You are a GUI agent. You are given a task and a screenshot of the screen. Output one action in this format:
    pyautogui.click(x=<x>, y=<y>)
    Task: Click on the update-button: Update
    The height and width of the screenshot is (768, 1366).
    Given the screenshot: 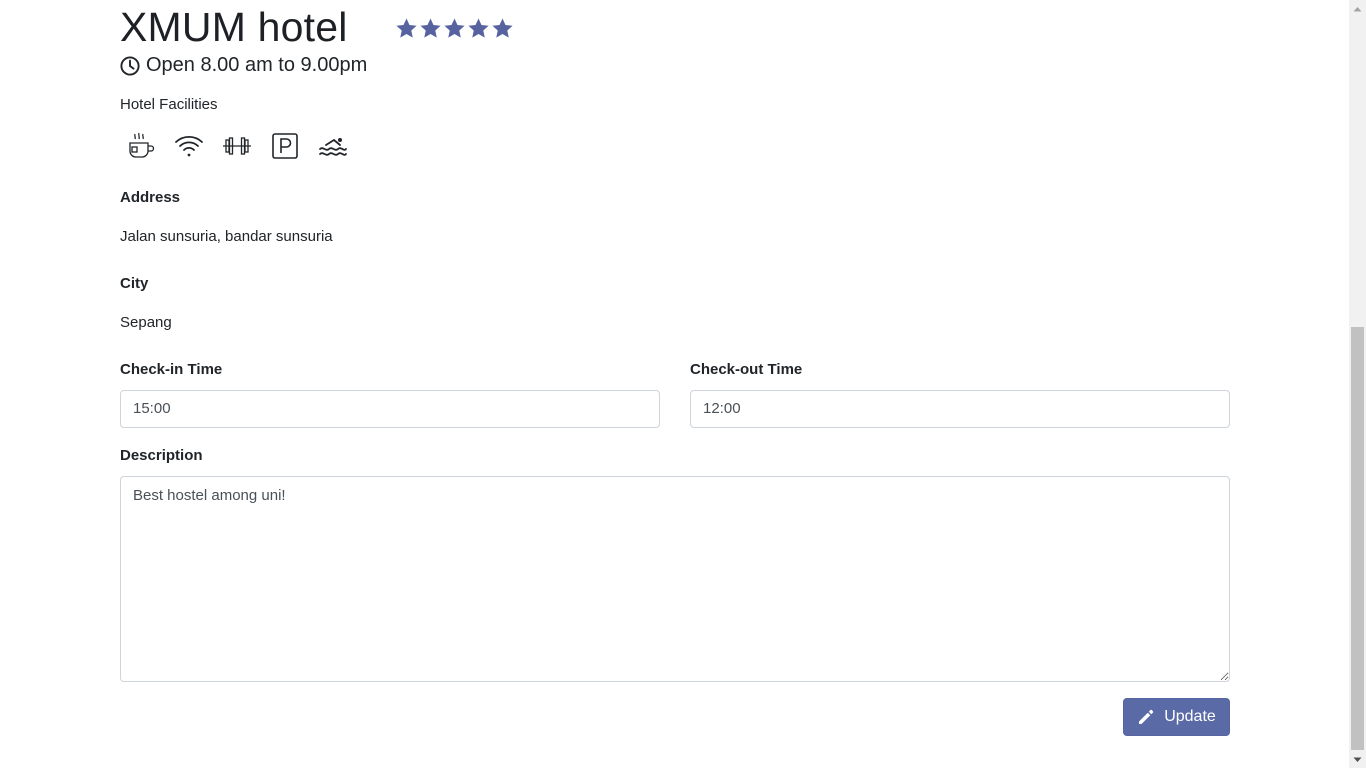 What is the action you would take?
    pyautogui.click(x=1176, y=717)
    